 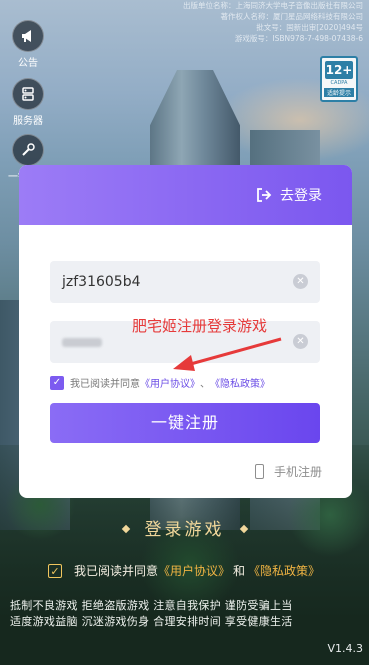 I want to click on phone-icon, so click(x=259, y=471).